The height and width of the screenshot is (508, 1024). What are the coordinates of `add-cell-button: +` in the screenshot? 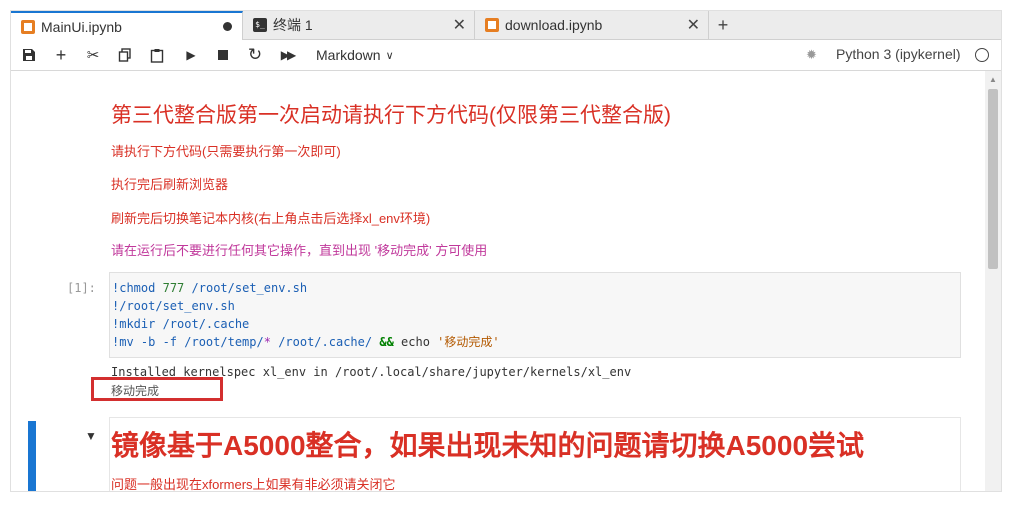 It's located at (61, 55).